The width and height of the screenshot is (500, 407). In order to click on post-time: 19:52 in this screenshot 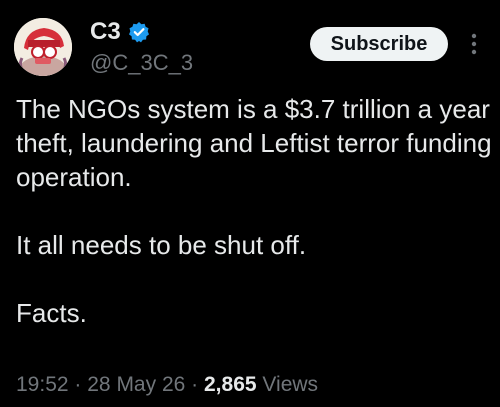, I will do `click(42, 384)`.